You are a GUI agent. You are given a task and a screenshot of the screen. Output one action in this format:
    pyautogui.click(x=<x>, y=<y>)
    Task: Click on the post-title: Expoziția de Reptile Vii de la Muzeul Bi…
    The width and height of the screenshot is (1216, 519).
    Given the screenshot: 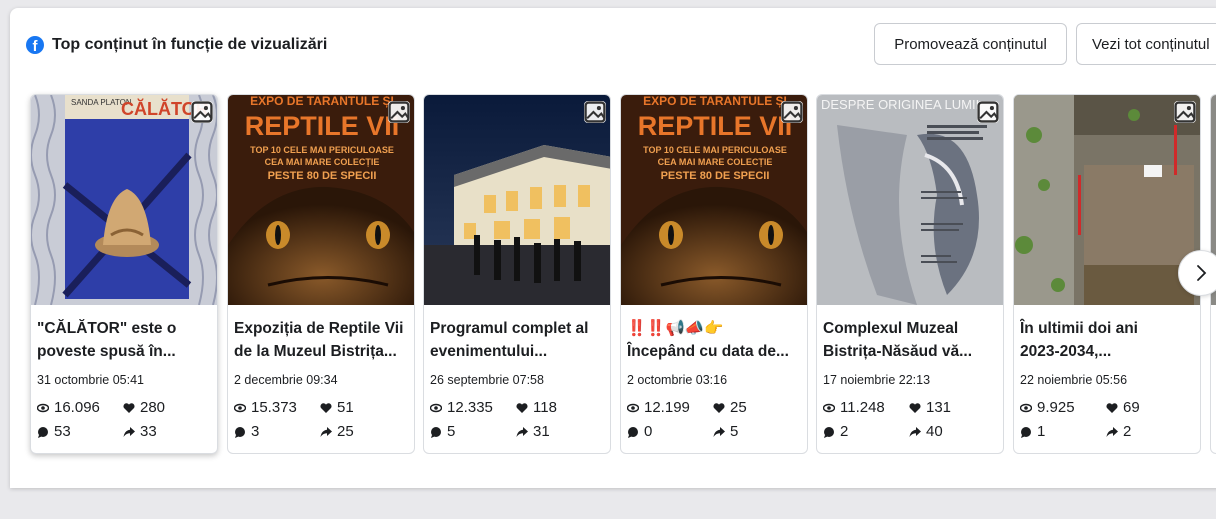 What is the action you would take?
    pyautogui.click(x=319, y=340)
    